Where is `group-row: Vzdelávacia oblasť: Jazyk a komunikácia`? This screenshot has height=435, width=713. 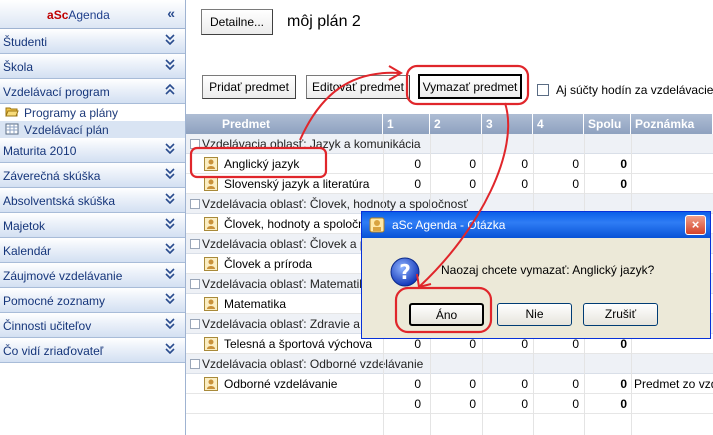
group-row: Vzdelávacia oblasť: Jazyk a komunikácia is located at coordinates (449, 144).